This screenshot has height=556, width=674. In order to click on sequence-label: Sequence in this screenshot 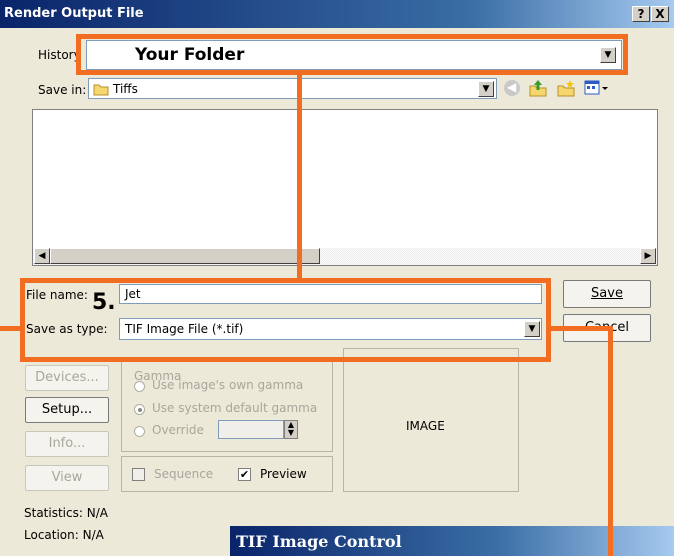, I will do `click(184, 474)`.